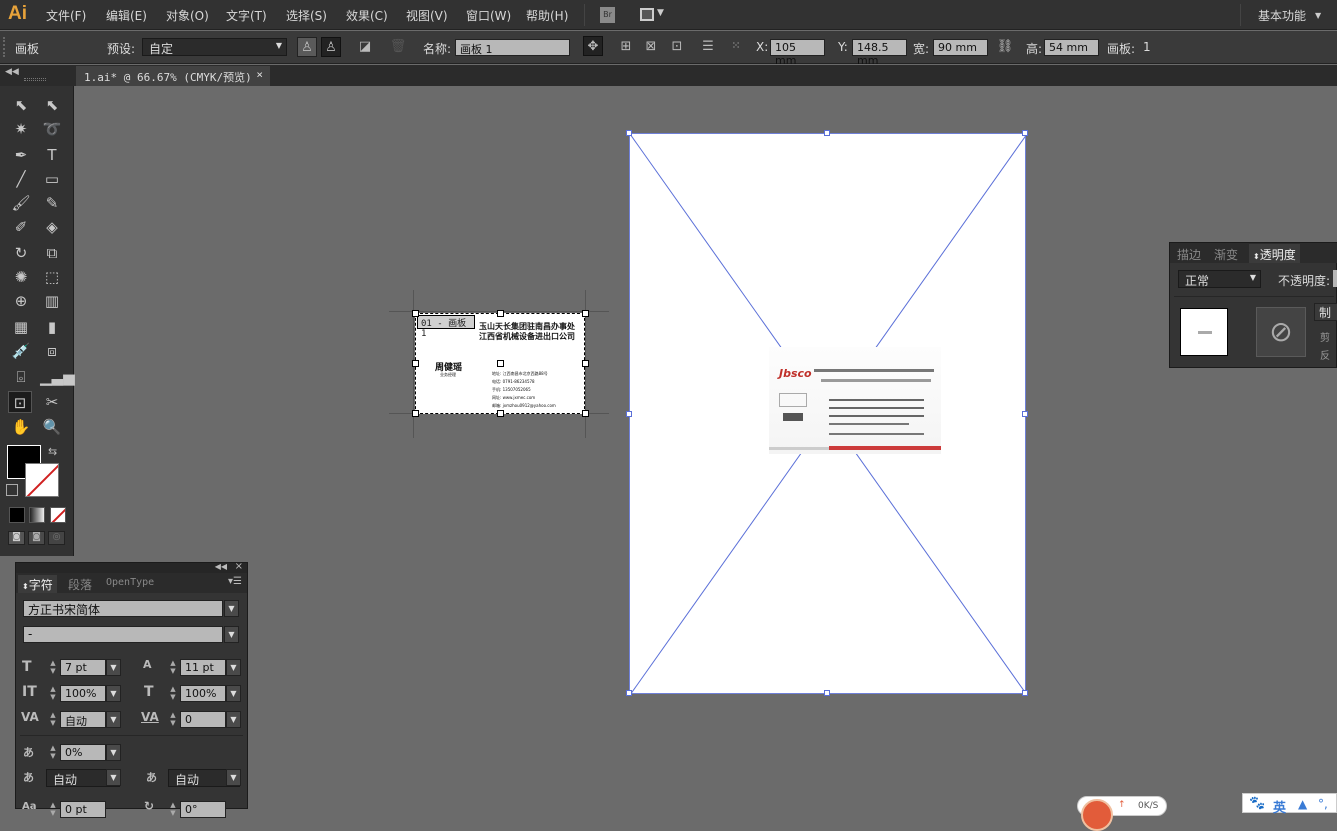 The image size is (1337, 831). I want to click on type-tool-icon: T, so click(52, 155).